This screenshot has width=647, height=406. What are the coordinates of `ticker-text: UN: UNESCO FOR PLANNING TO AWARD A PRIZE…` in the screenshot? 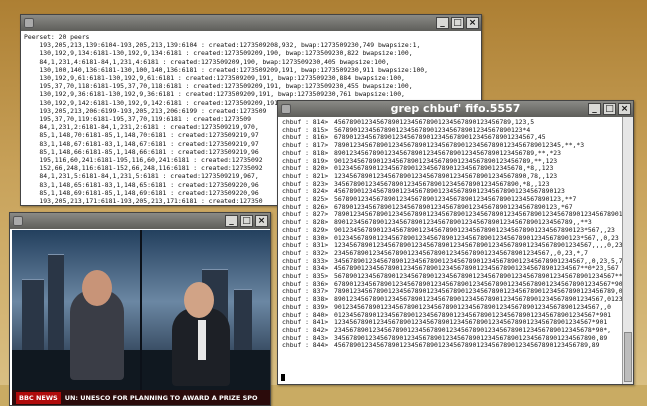 It's located at (161, 397).